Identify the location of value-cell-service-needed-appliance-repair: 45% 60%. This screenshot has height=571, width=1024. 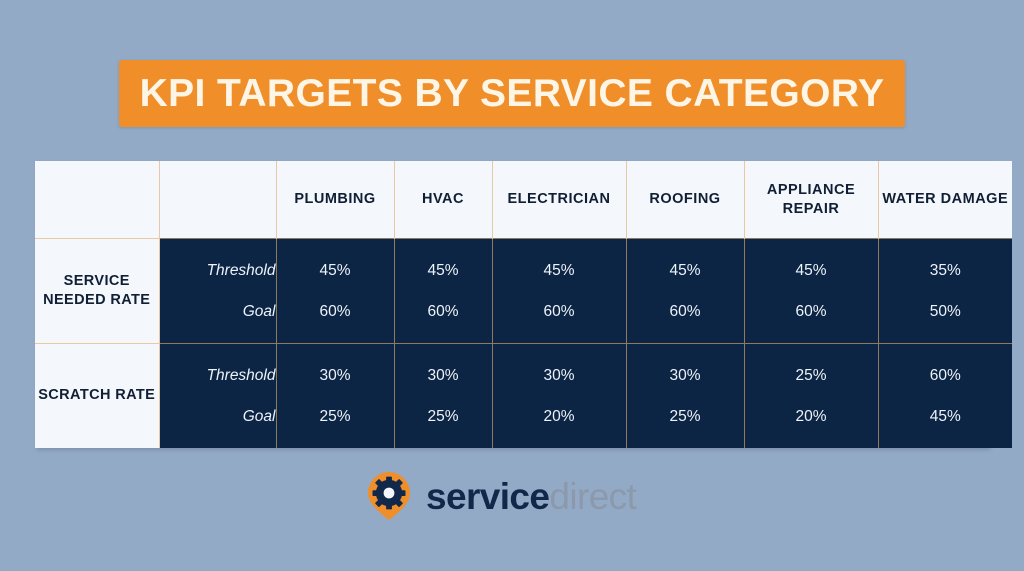
(811, 291).